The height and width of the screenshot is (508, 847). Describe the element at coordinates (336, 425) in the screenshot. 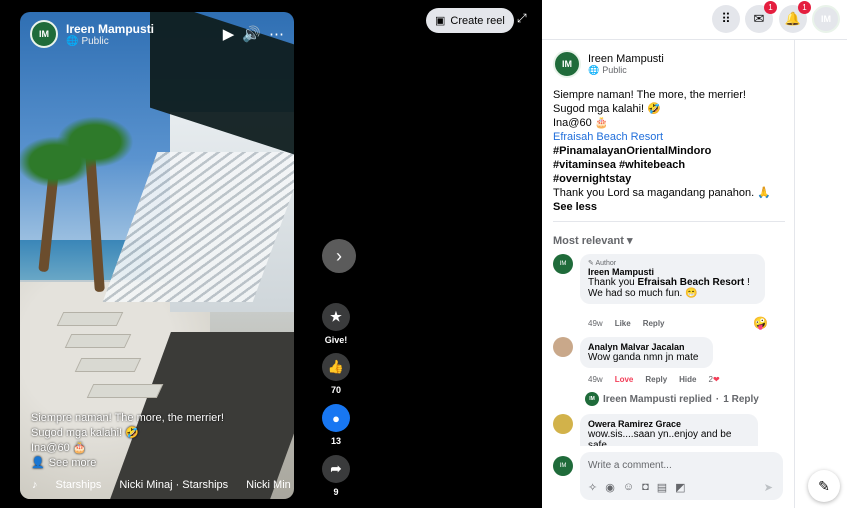

I see `comment-button: ● 13` at that location.